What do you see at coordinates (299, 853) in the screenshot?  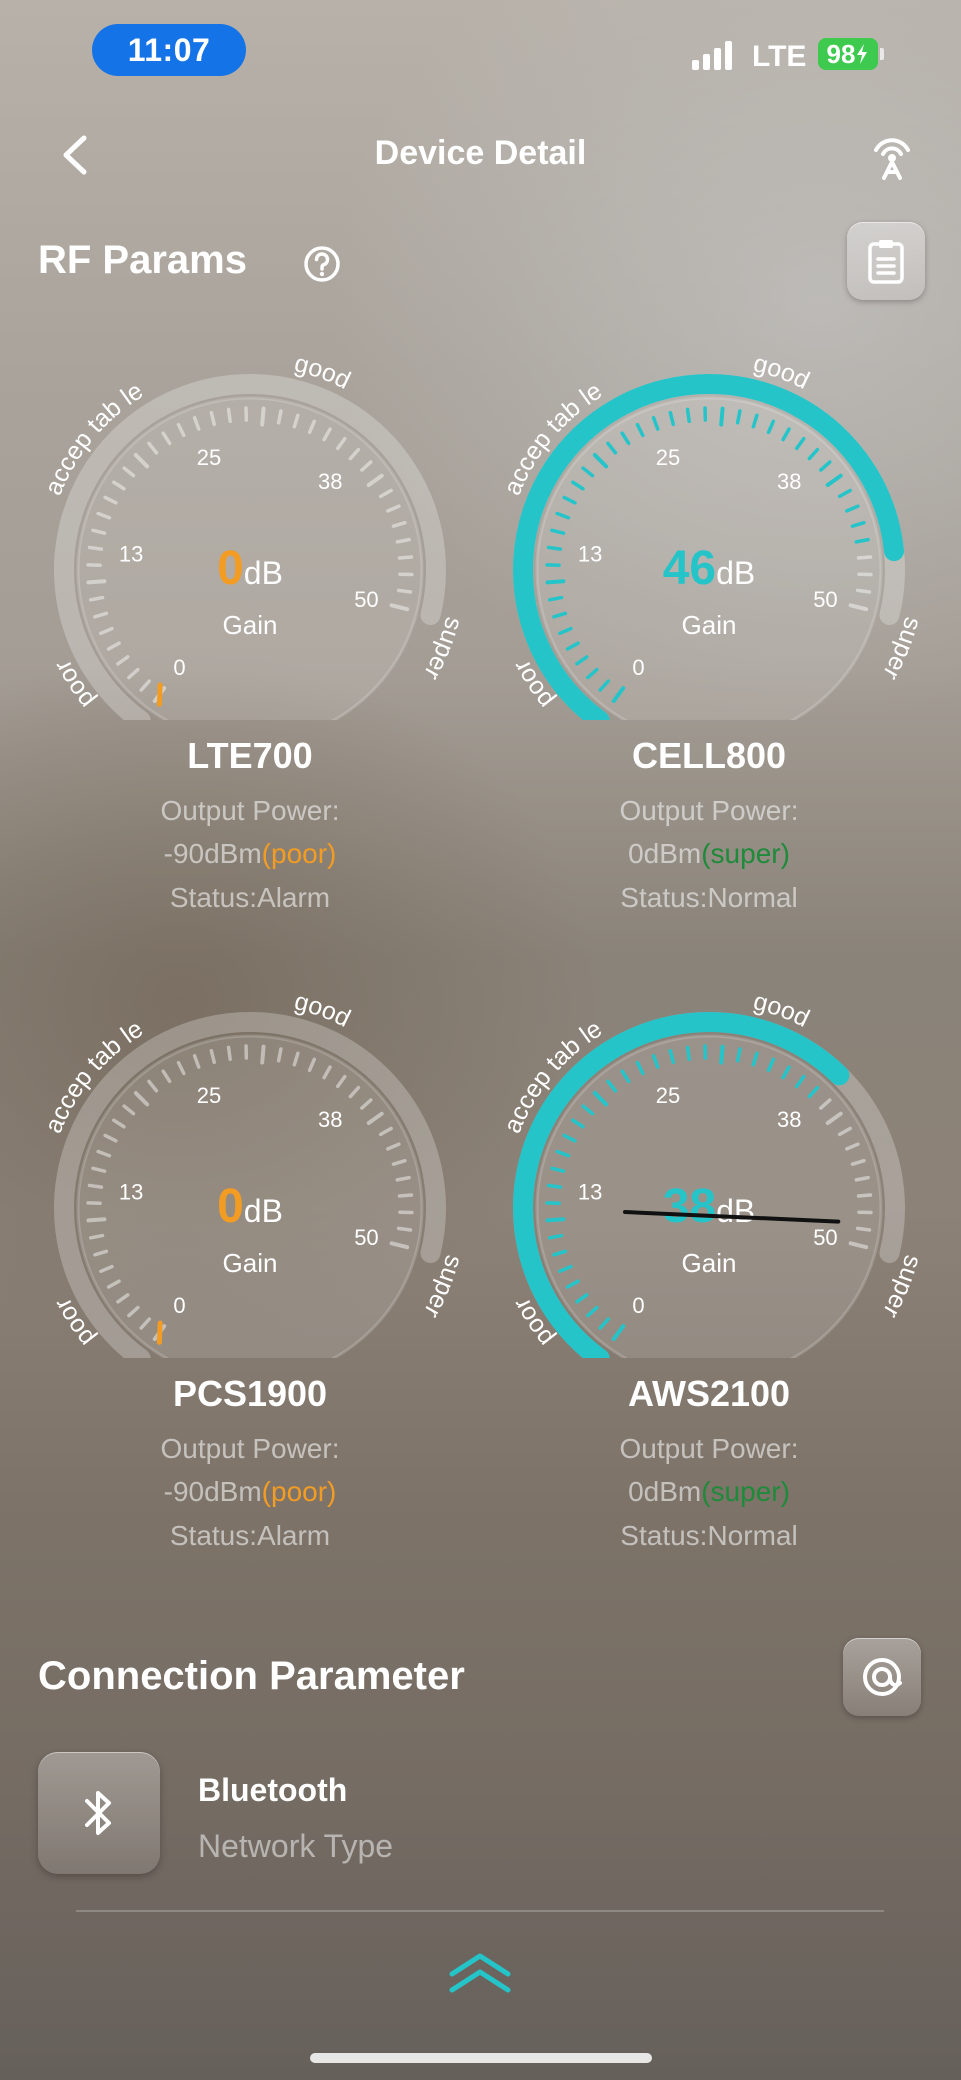 I see `power-level: (poor)` at bounding box center [299, 853].